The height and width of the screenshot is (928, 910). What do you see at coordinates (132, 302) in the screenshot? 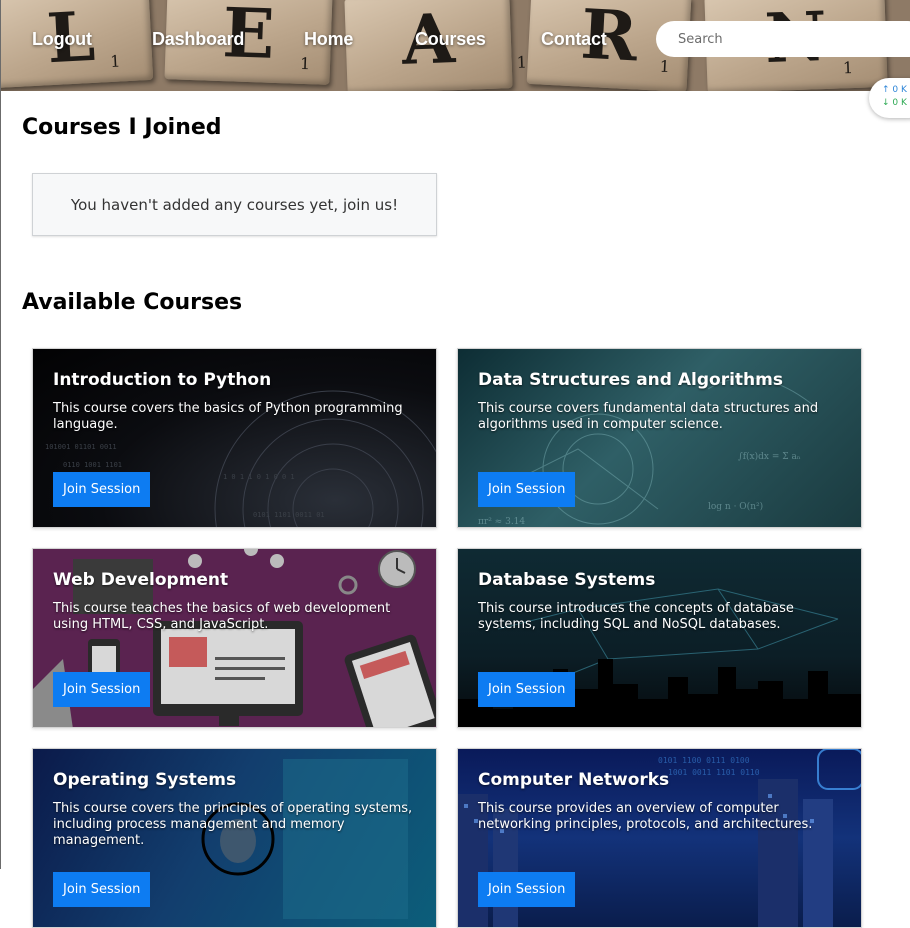
I see `available-courses-heading: Available Courses` at bounding box center [132, 302].